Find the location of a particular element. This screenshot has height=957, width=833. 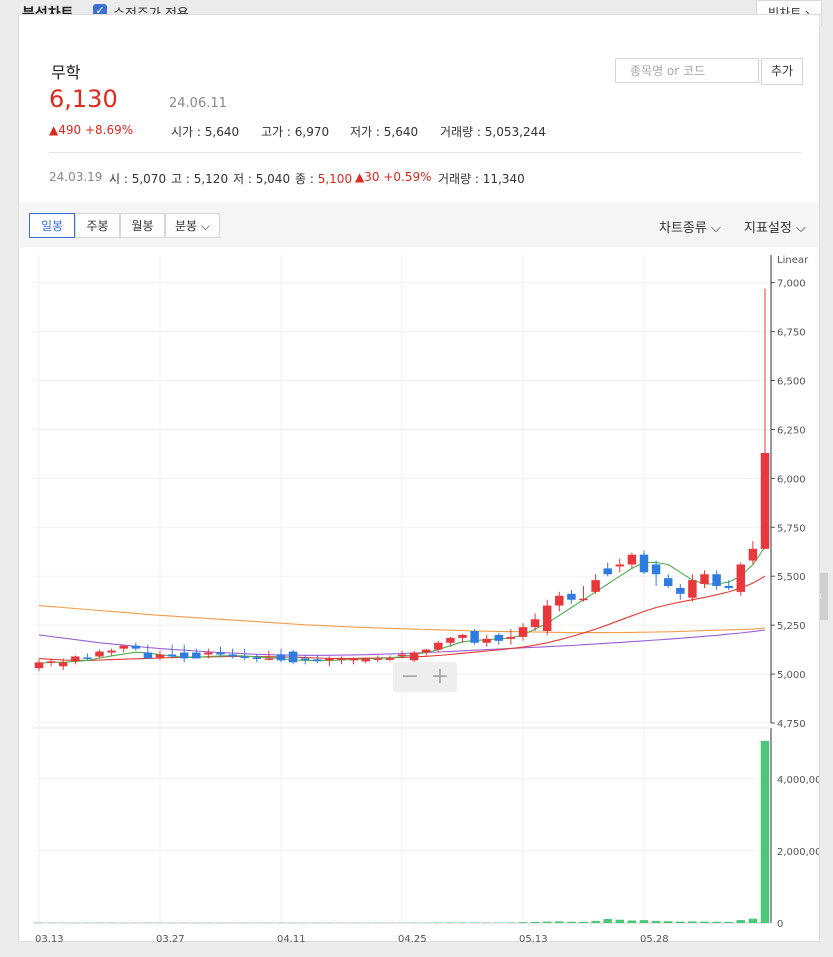

volume-tick-label: 4,000,000 is located at coordinates (798, 780).